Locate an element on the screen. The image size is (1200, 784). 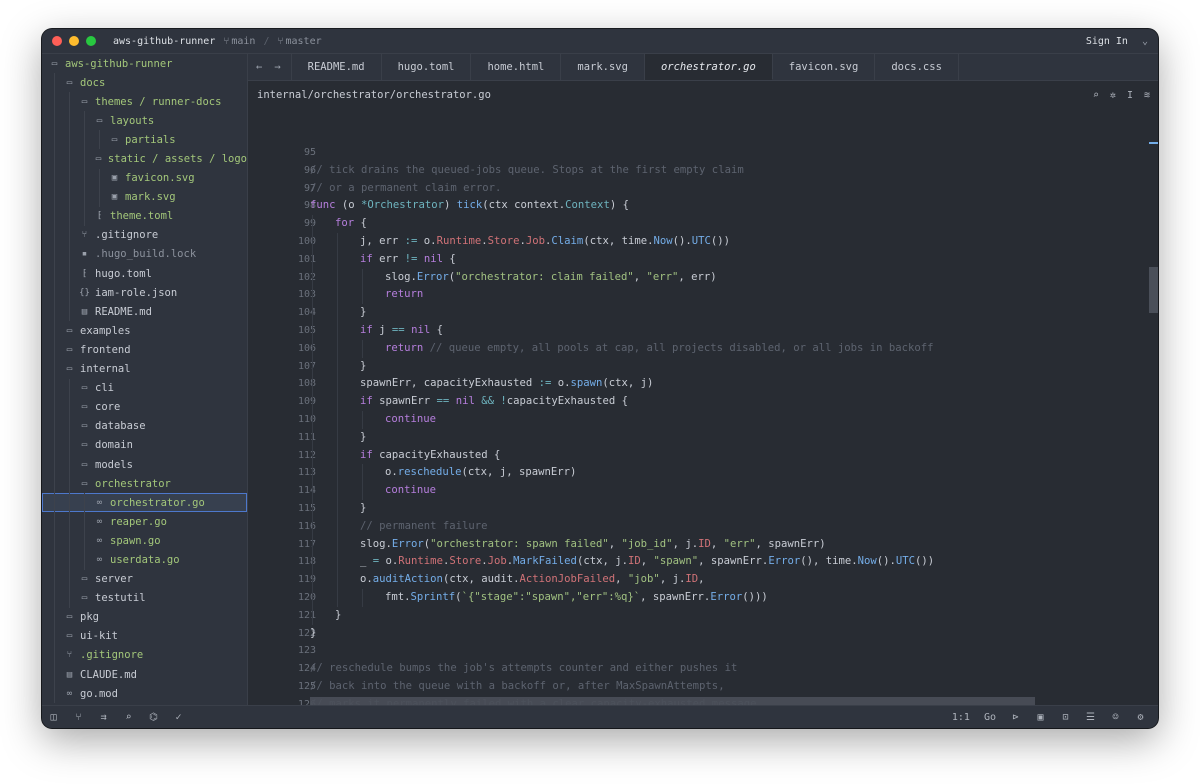
code-line: 111} is located at coordinates (703, 437).